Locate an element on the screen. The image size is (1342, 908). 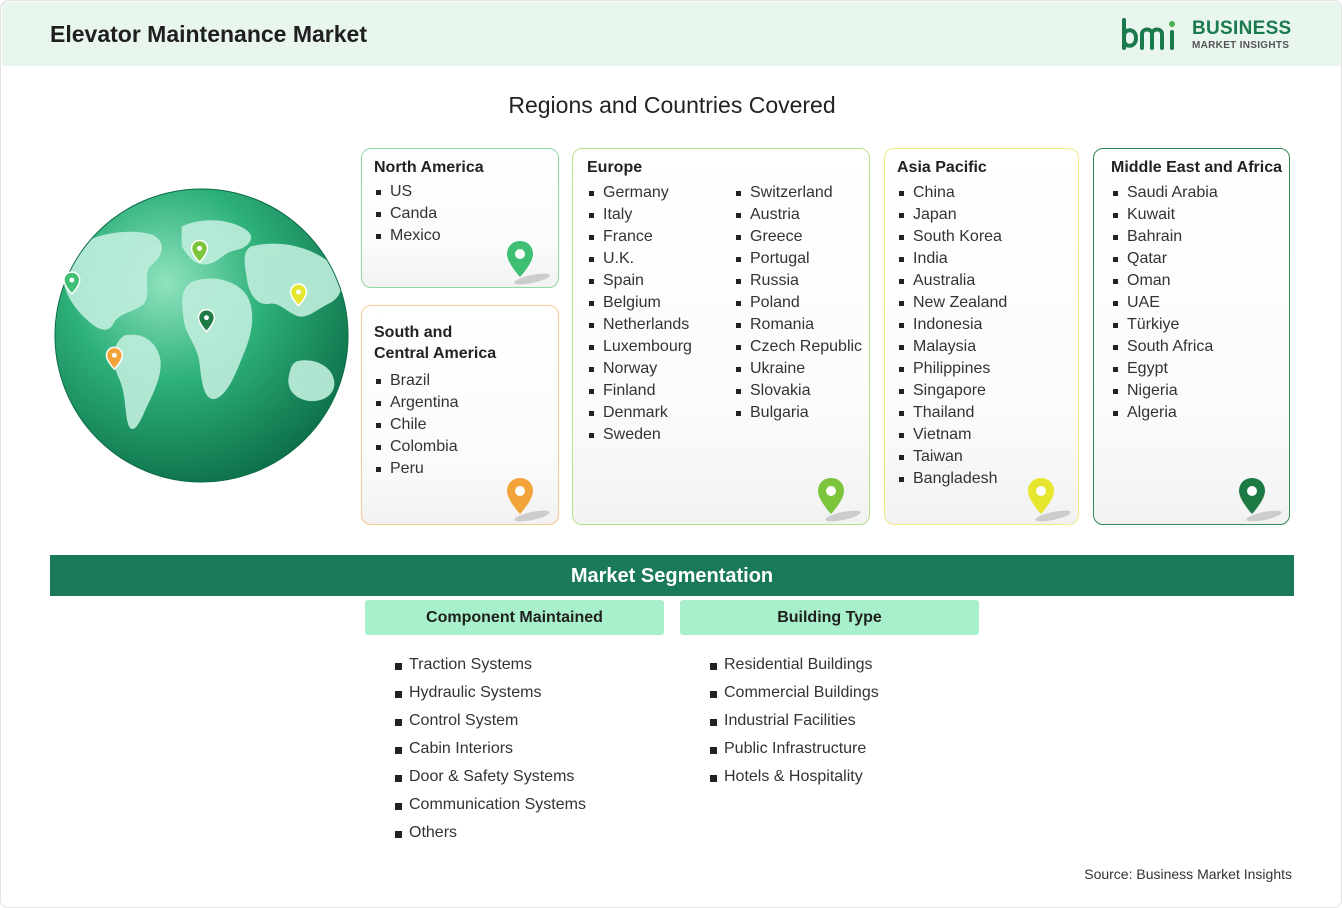
list-item: Cabin Interiors is located at coordinates (490, 749).